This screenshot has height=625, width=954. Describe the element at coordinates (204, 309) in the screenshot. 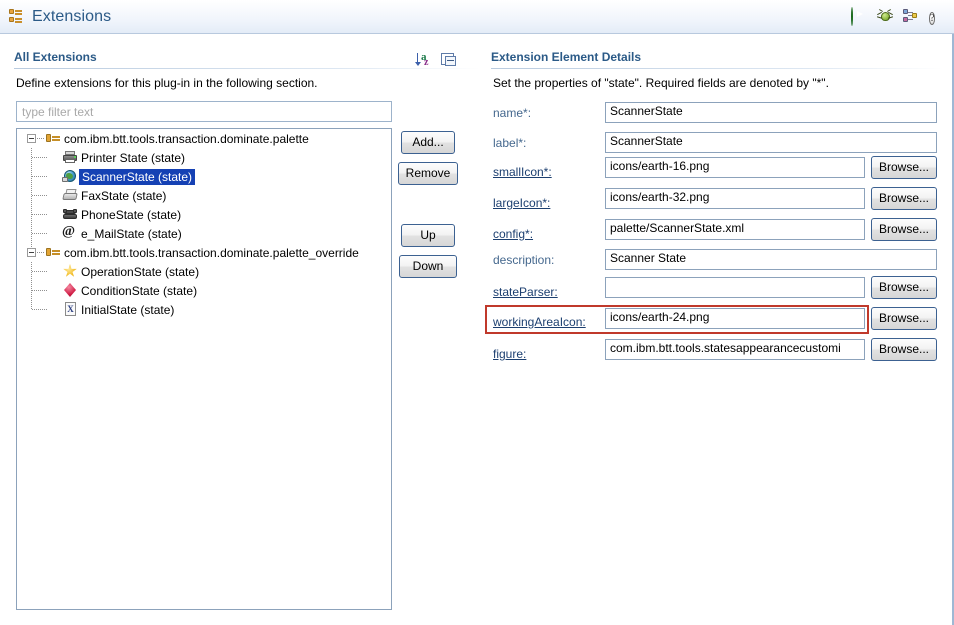

I see `tree-item-initial-state: X InitialState (state)` at that location.